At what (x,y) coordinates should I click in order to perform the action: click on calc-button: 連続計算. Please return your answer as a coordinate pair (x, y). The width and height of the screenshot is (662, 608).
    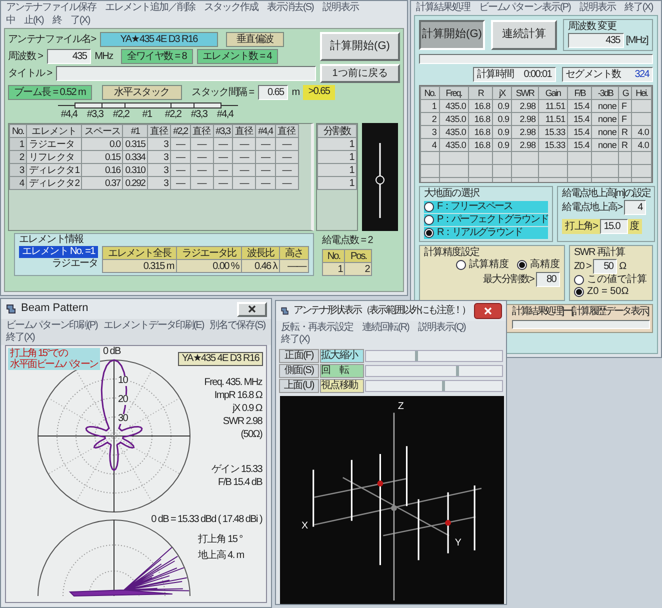
    Looking at the image, I should click on (524, 35).